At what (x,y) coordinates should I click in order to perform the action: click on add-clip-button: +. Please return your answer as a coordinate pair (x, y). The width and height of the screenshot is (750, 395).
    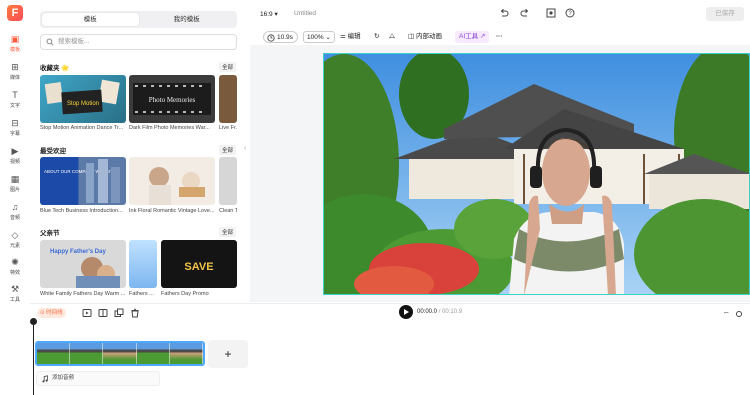
    Looking at the image, I should click on (228, 354).